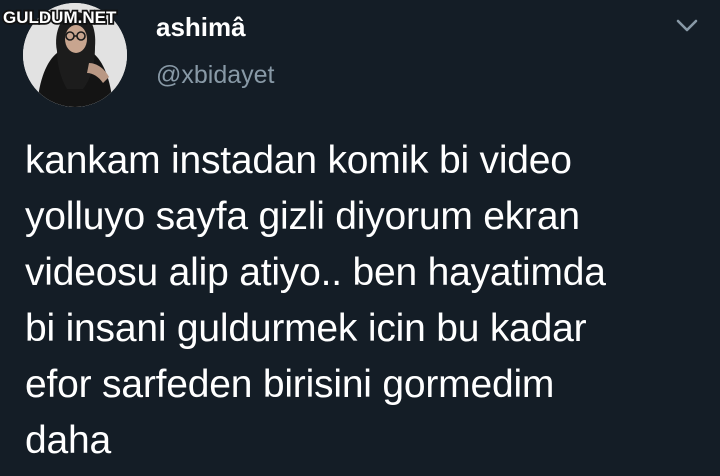 The height and width of the screenshot is (476, 720). What do you see at coordinates (298, 160) in the screenshot?
I see `tweet-line: kankam instadan komik bi video` at bounding box center [298, 160].